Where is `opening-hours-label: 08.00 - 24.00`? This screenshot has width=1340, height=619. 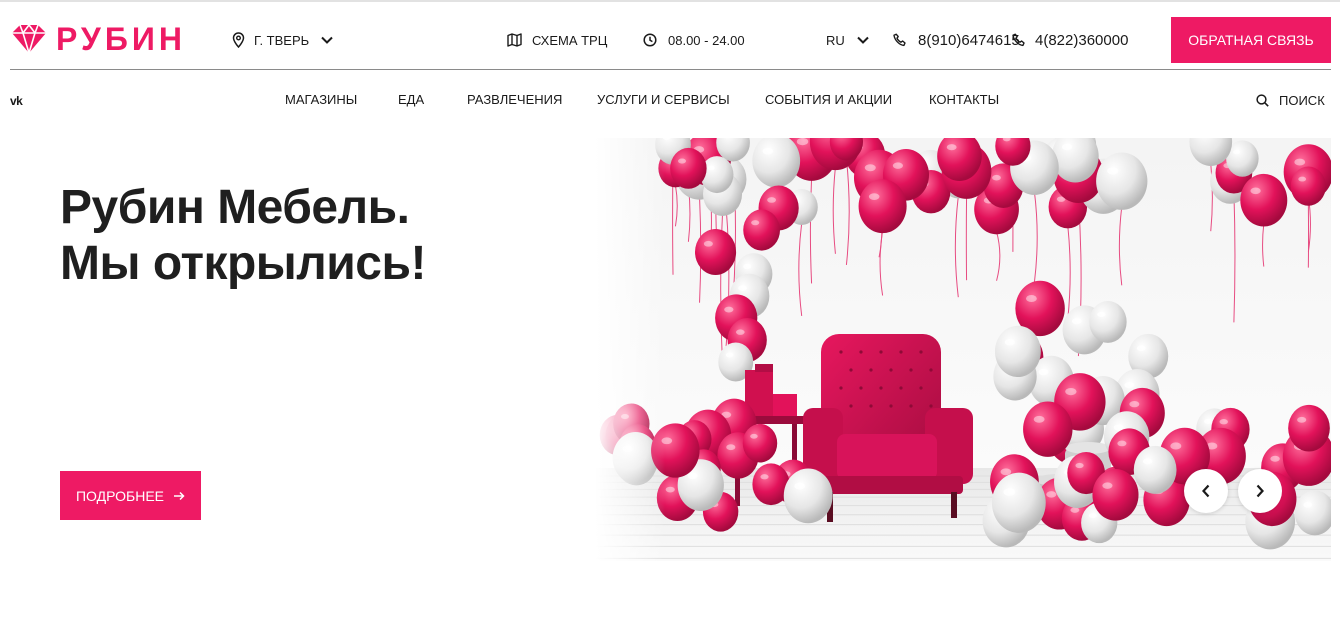
opening-hours-label: 08.00 - 24.00 is located at coordinates (706, 40).